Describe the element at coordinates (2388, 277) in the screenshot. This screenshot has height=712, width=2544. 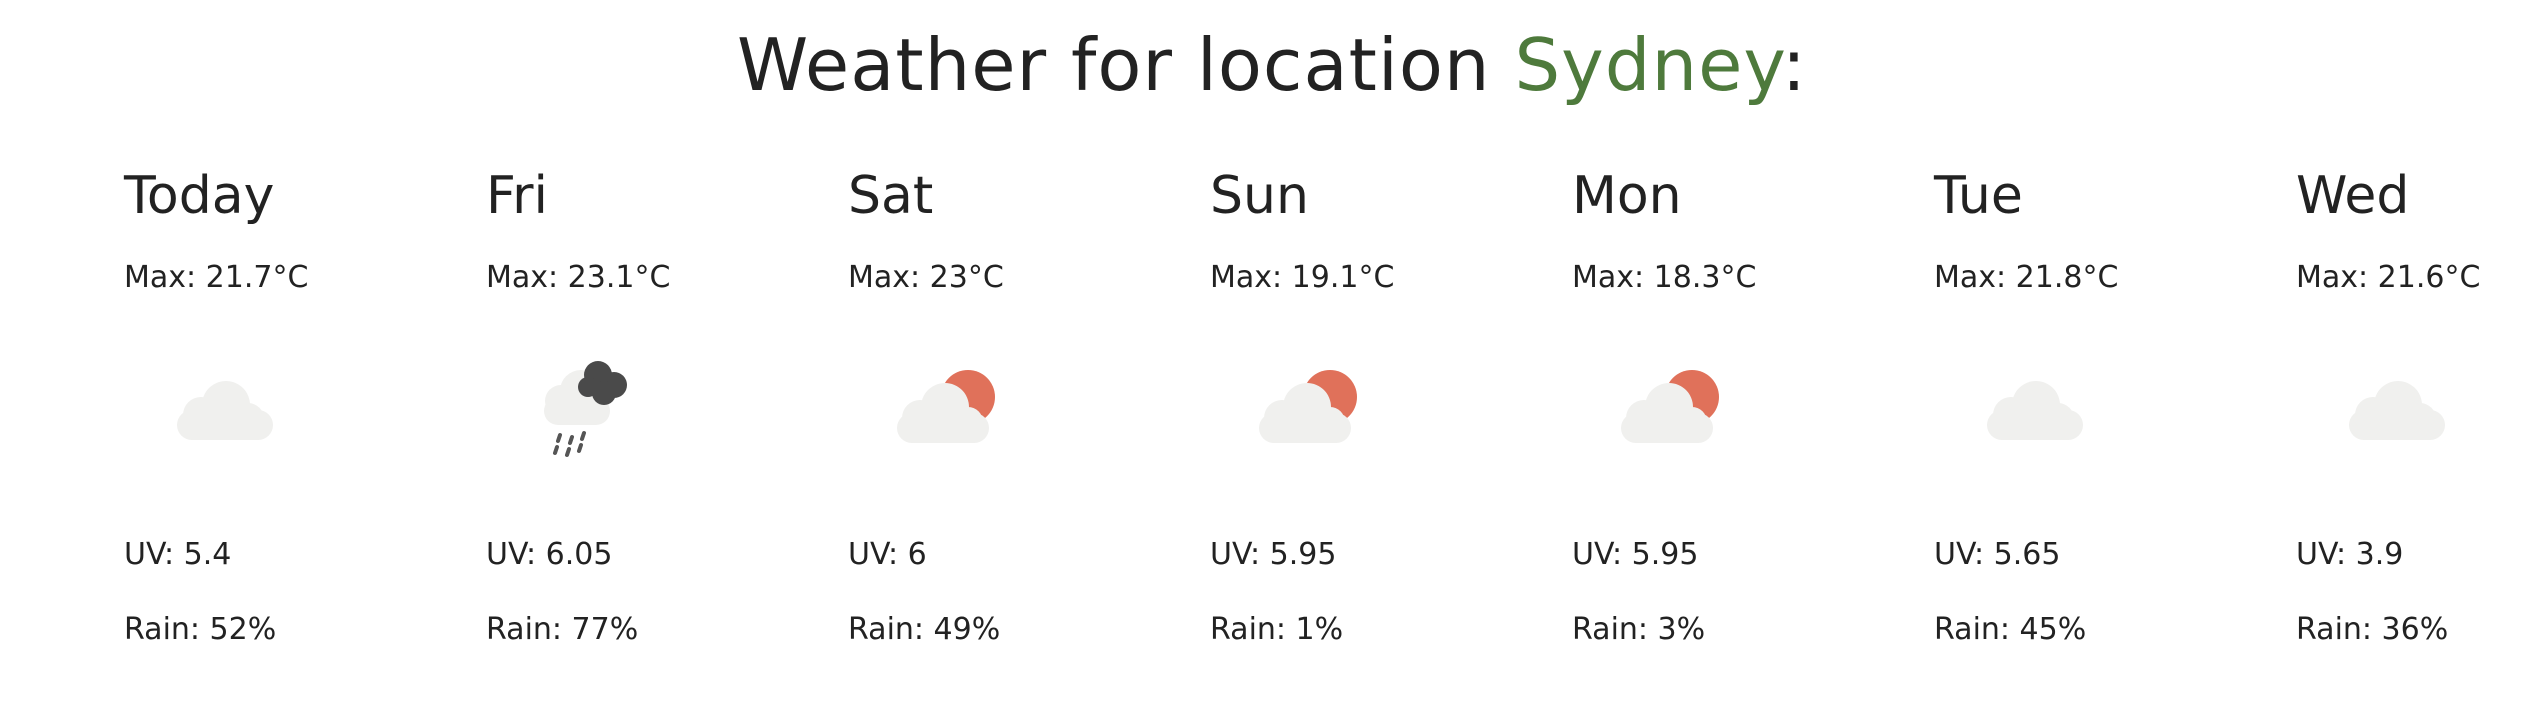
I see `max-temp: Max: 21.6°C` at that location.